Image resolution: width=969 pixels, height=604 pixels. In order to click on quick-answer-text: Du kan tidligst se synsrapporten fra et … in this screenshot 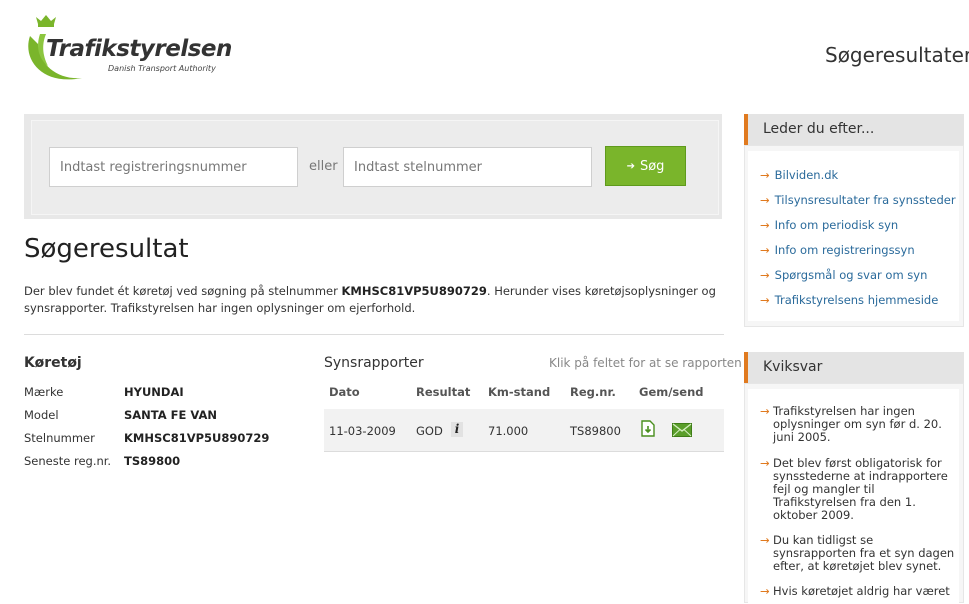, I will do `click(864, 553)`.